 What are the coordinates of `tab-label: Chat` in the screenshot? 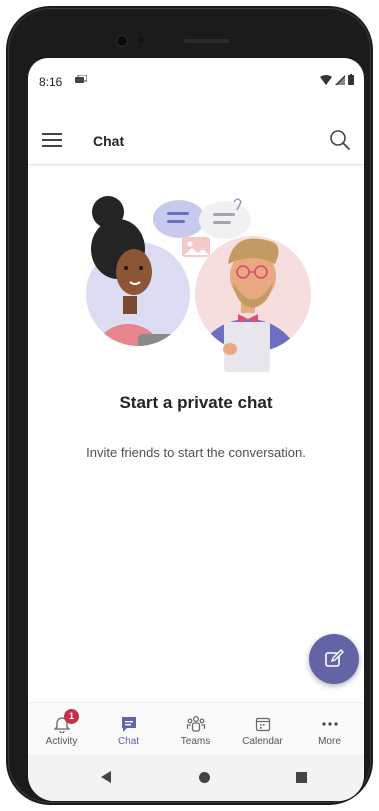 It's located at (128, 741).